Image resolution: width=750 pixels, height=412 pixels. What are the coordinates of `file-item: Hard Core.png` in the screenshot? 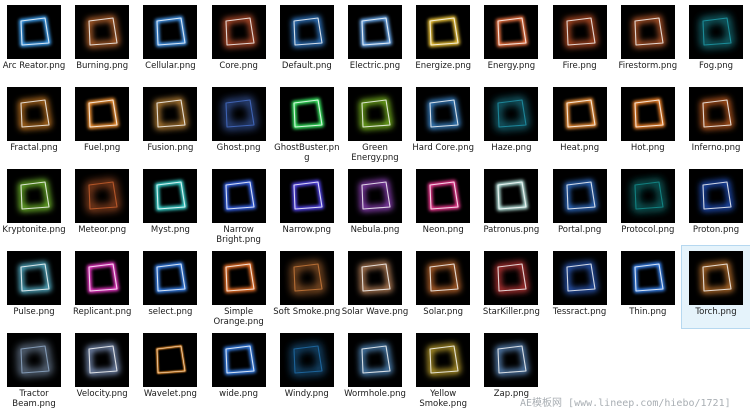 It's located at (443, 123).